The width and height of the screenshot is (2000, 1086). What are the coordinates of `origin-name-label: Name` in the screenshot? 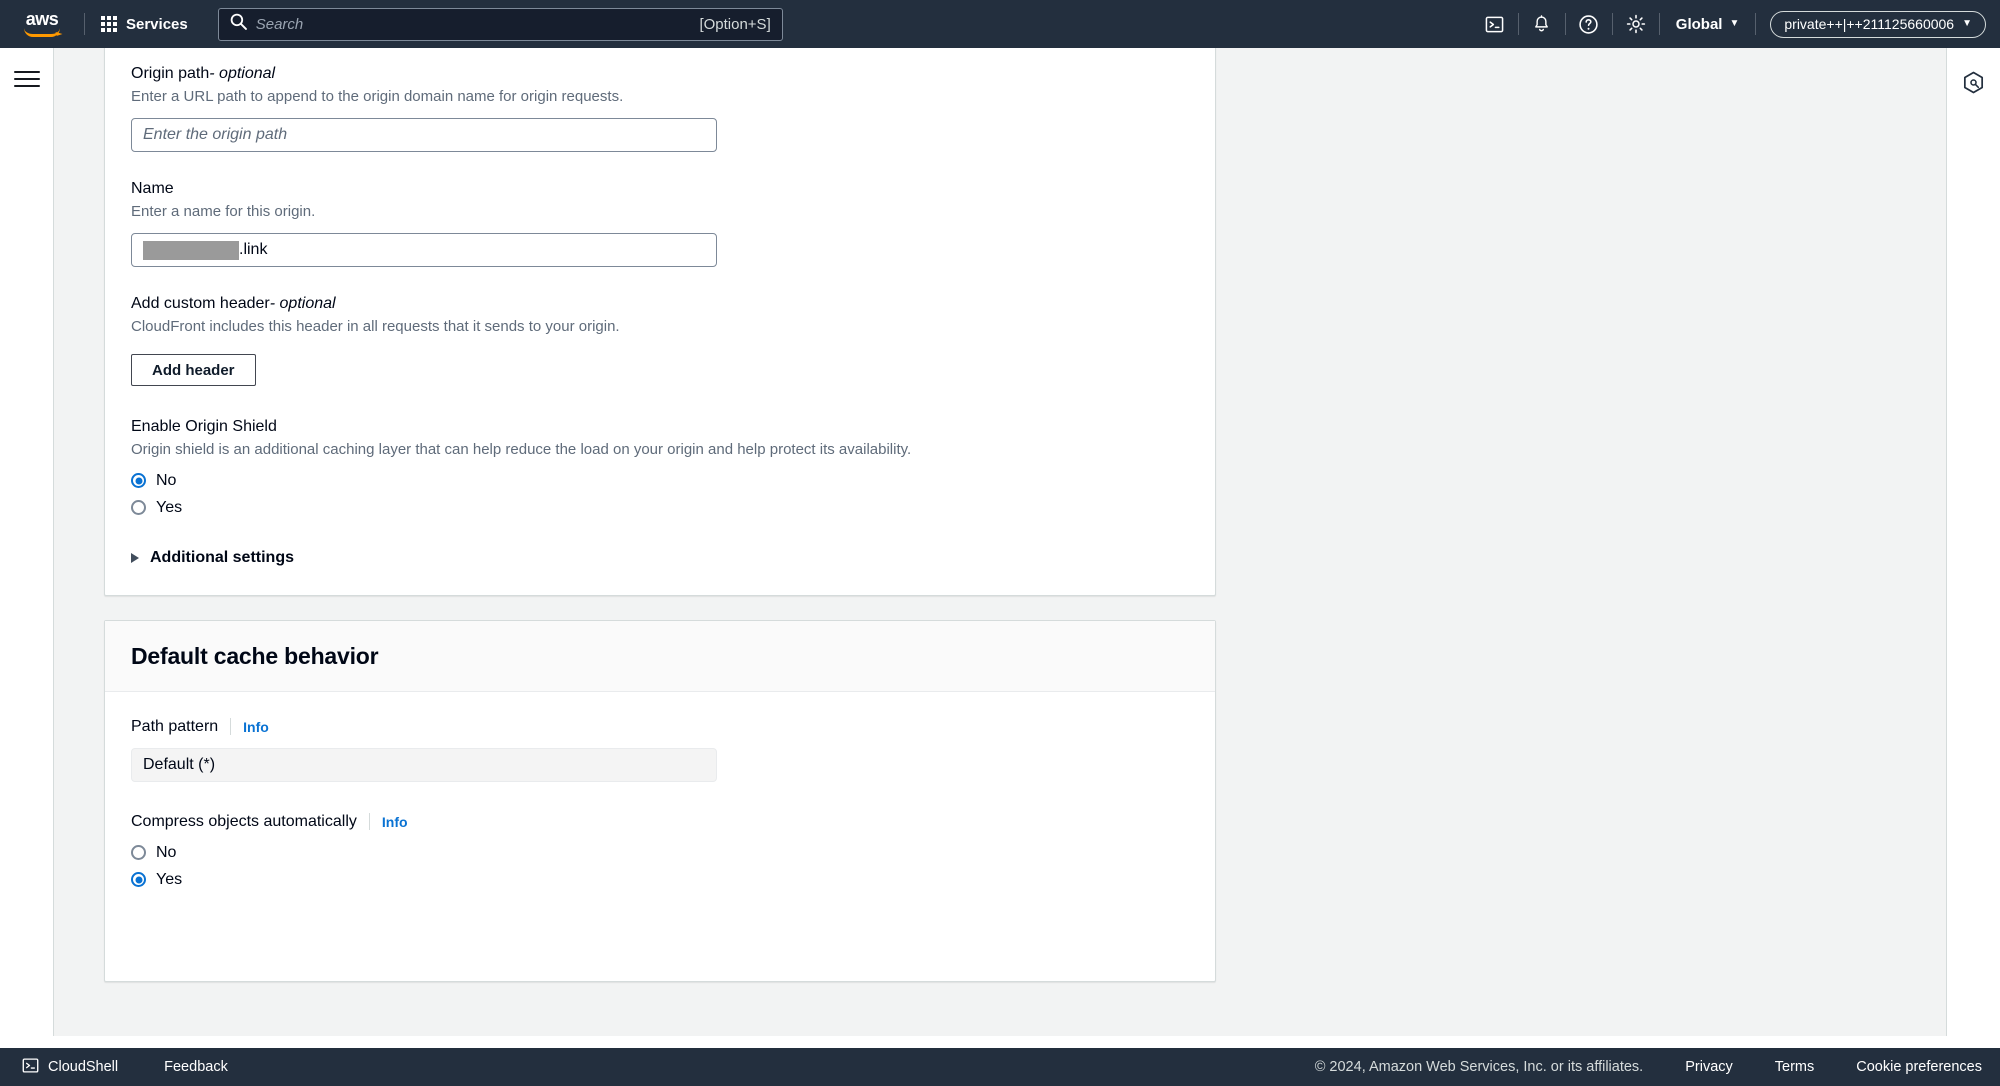 It's located at (660, 188).